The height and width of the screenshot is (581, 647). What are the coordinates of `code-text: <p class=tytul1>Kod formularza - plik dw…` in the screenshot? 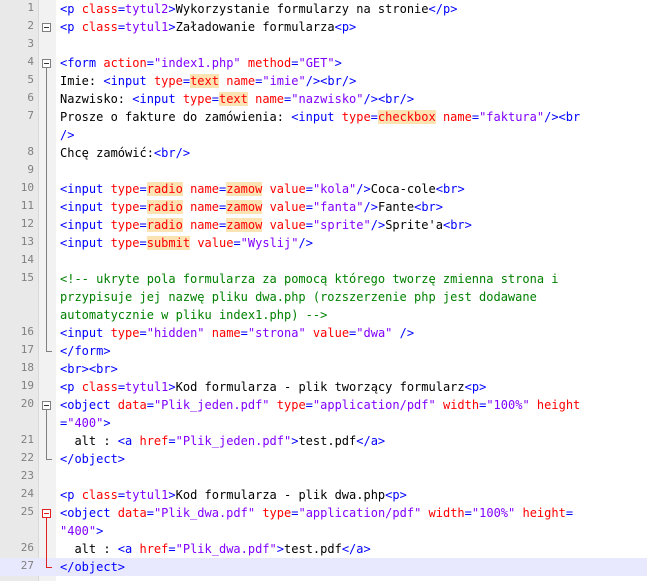 It's located at (233, 495).